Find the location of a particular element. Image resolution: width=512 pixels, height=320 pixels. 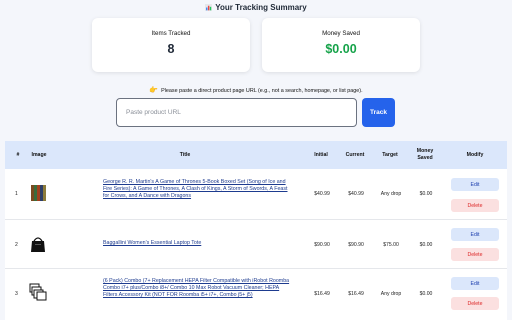

header-modify: Modify is located at coordinates (475, 155).